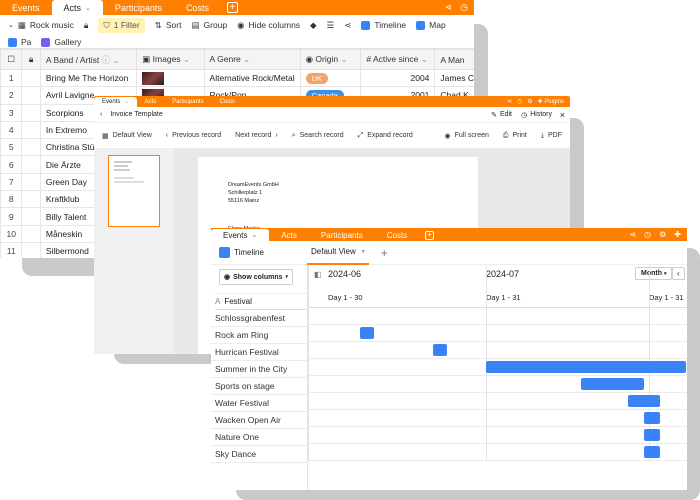  What do you see at coordinates (654, 273) in the screenshot?
I see `scale-selector: Month ▾` at bounding box center [654, 273].